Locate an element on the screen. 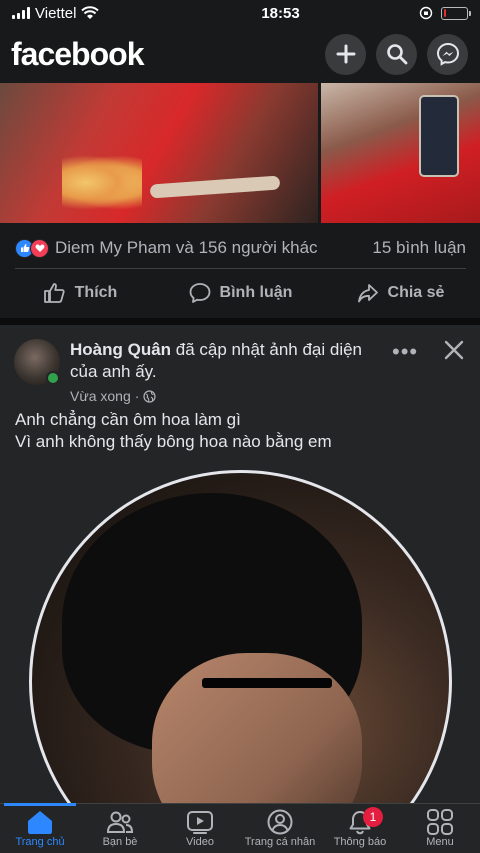 The image size is (480, 853). facebook-logo: facebook is located at coordinates (163, 54).